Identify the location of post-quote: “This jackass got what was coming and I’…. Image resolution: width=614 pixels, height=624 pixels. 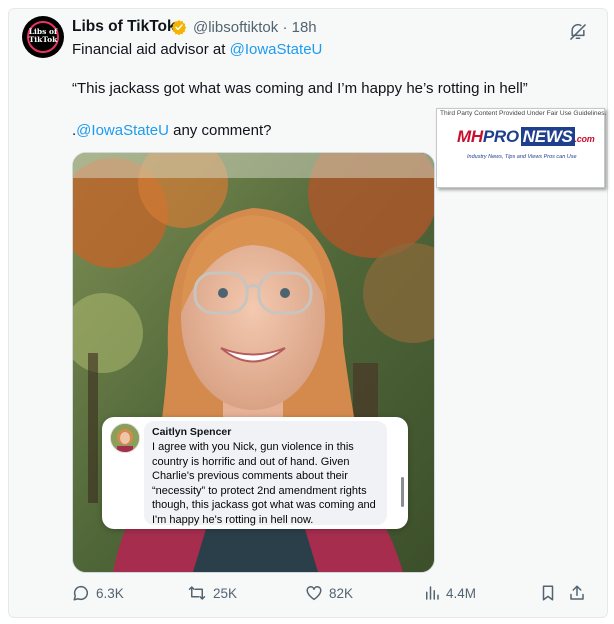
(300, 88).